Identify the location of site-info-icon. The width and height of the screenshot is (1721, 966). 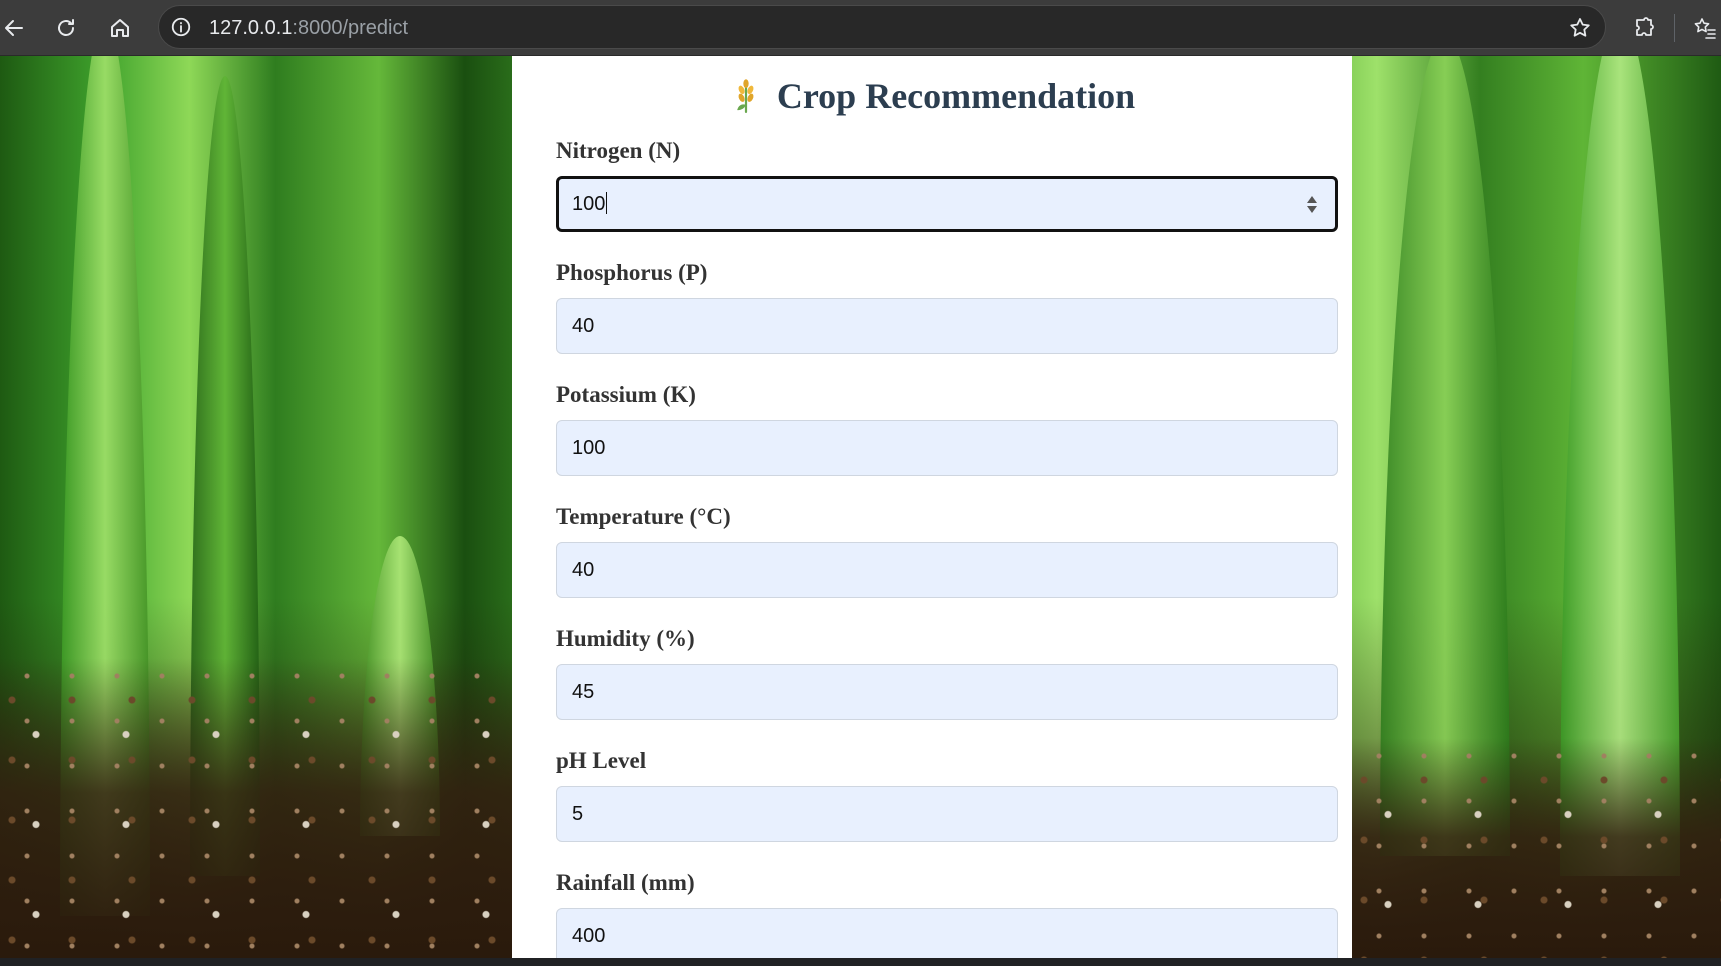
(181, 27).